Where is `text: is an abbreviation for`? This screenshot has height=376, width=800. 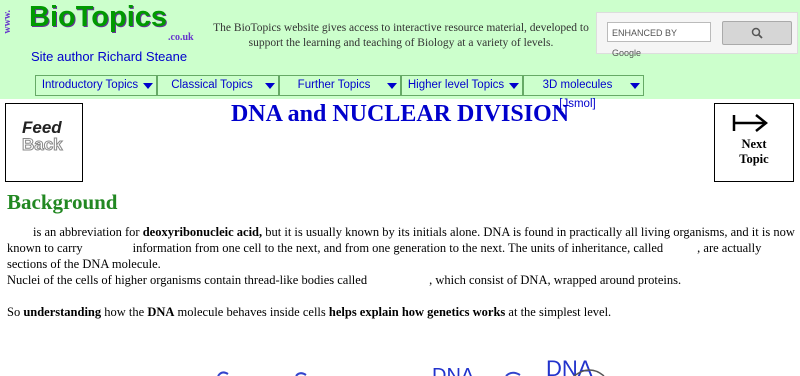
text: is an abbreviation for is located at coordinates (88, 232).